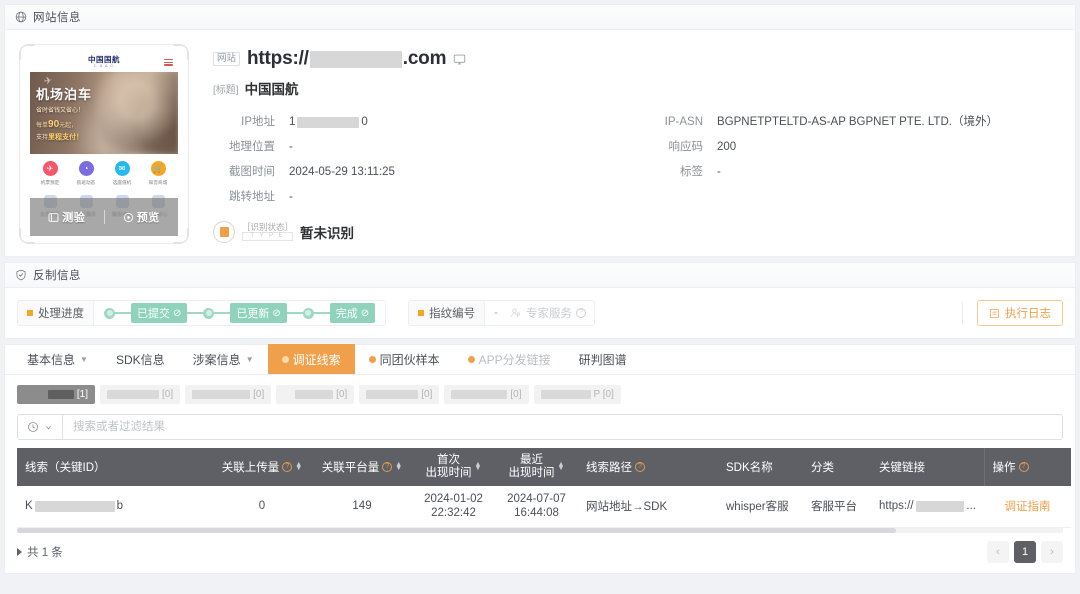  Describe the element at coordinates (67, 217) in the screenshot. I see `preview-test-button: 测验` at that location.